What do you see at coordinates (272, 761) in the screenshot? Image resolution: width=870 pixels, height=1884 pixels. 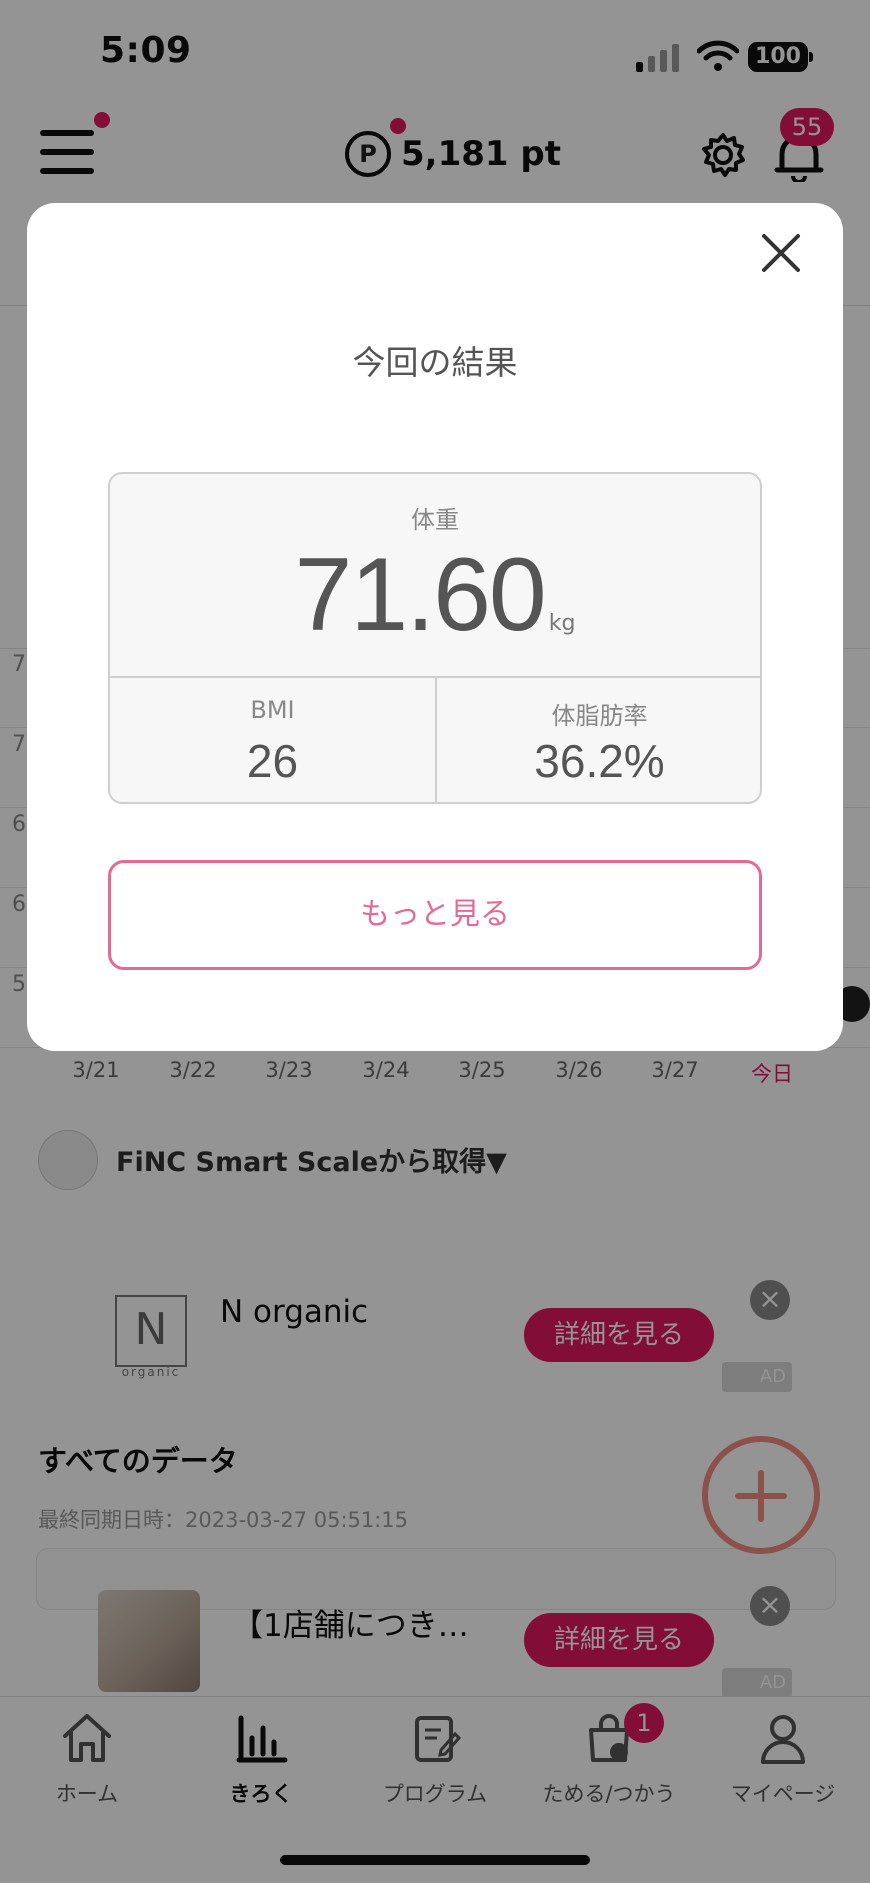 I see `bmi-value: 26` at bounding box center [272, 761].